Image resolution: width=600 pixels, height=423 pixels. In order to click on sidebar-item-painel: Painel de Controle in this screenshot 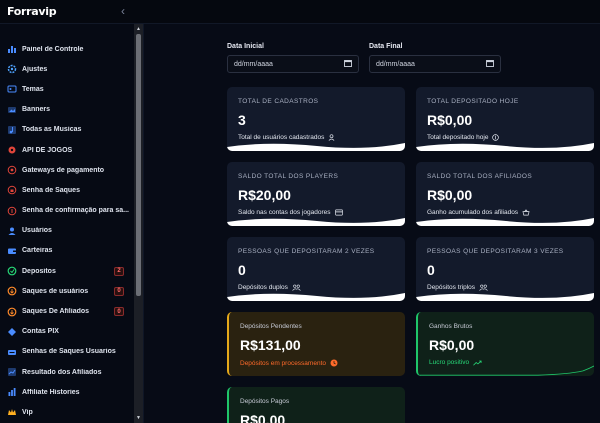, I will do `click(67, 49)`.